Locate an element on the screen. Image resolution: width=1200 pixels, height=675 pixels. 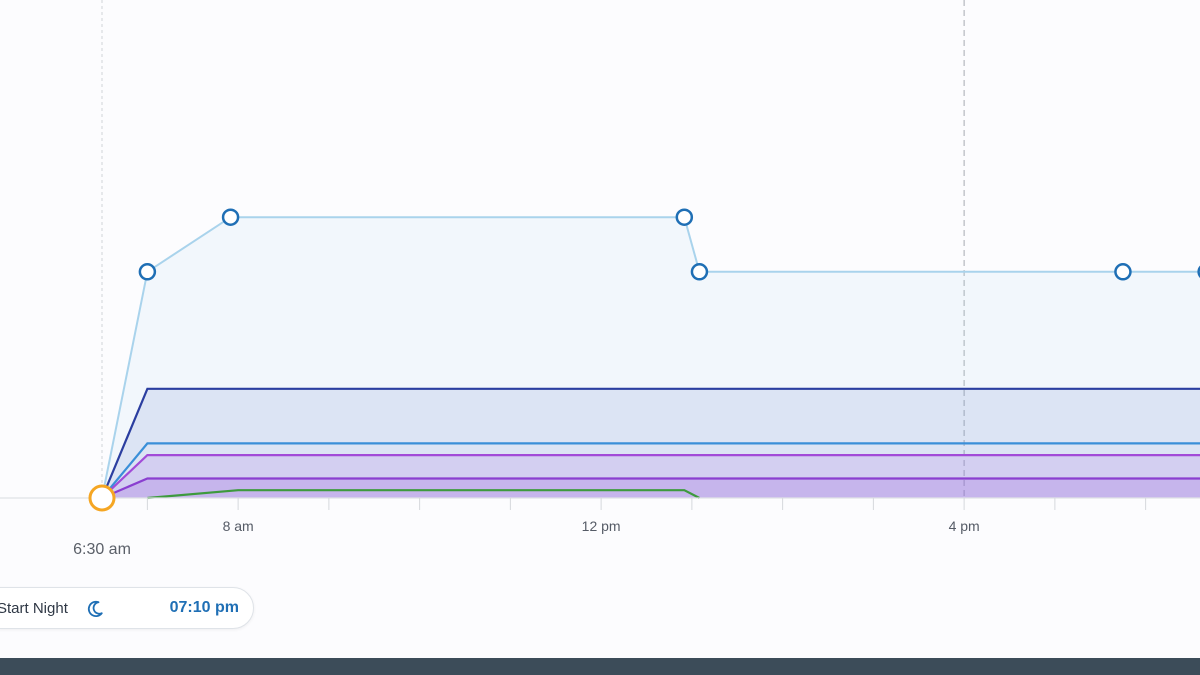
footer-bar is located at coordinates (600, 666).